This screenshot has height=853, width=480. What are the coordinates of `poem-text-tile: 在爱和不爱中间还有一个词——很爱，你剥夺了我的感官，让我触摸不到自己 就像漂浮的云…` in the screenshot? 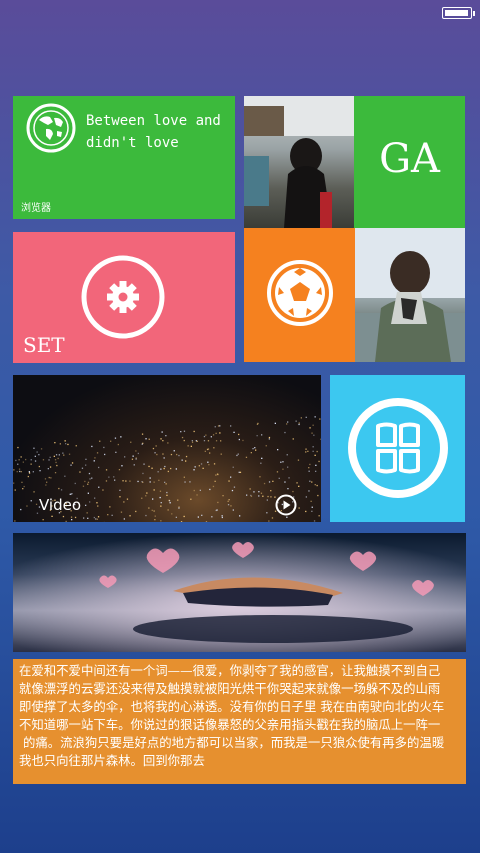 It's located at (239, 721).